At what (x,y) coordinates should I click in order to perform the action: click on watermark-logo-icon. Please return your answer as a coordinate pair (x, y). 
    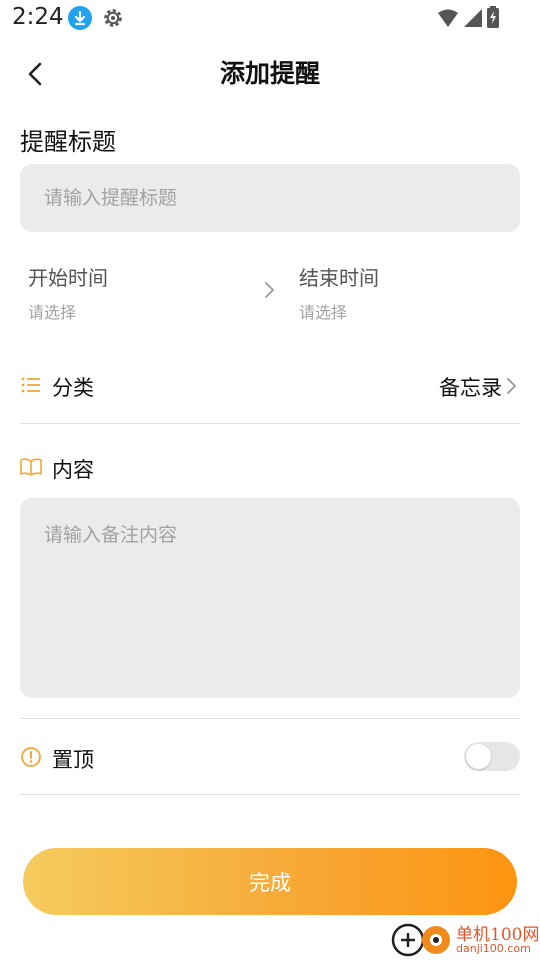
    Looking at the image, I should click on (420, 940).